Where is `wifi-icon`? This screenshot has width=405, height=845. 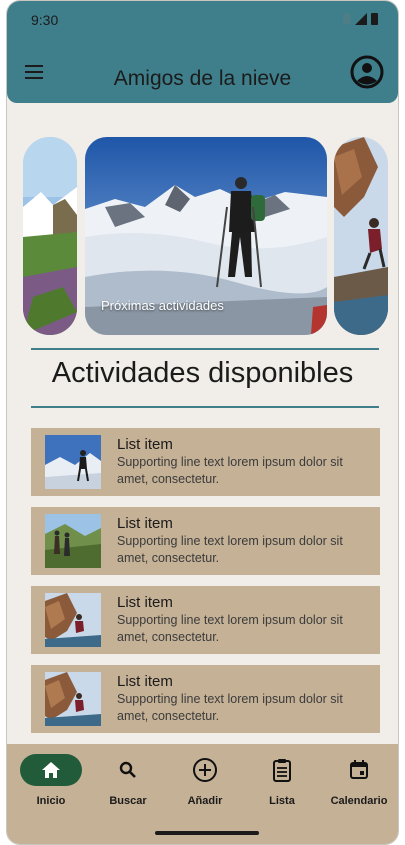
wifi-icon is located at coordinates (347, 19).